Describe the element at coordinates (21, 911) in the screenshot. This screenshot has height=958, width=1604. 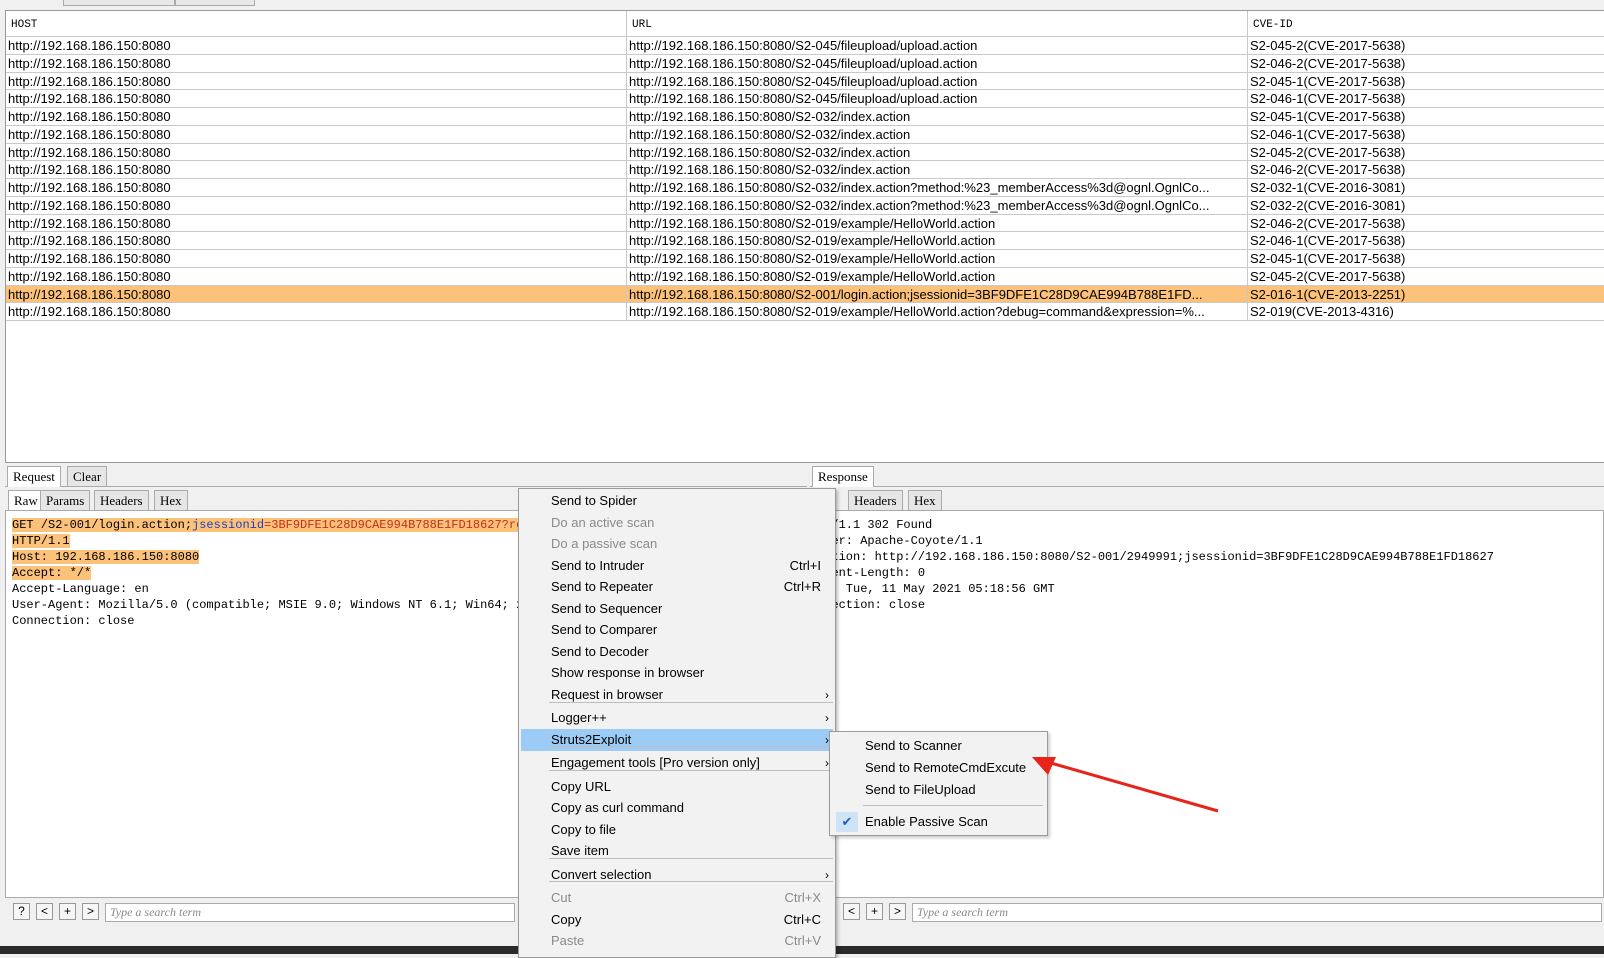
I see `help-button: ?` at that location.